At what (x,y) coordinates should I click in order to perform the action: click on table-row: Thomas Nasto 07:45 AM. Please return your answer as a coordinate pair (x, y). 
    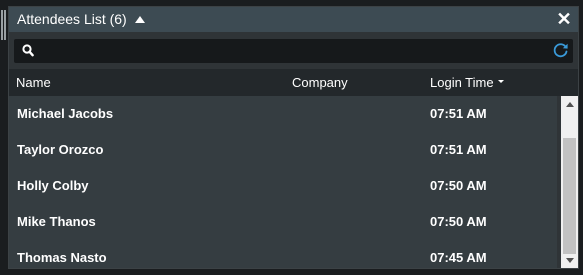
    Looking at the image, I should click on (283, 254).